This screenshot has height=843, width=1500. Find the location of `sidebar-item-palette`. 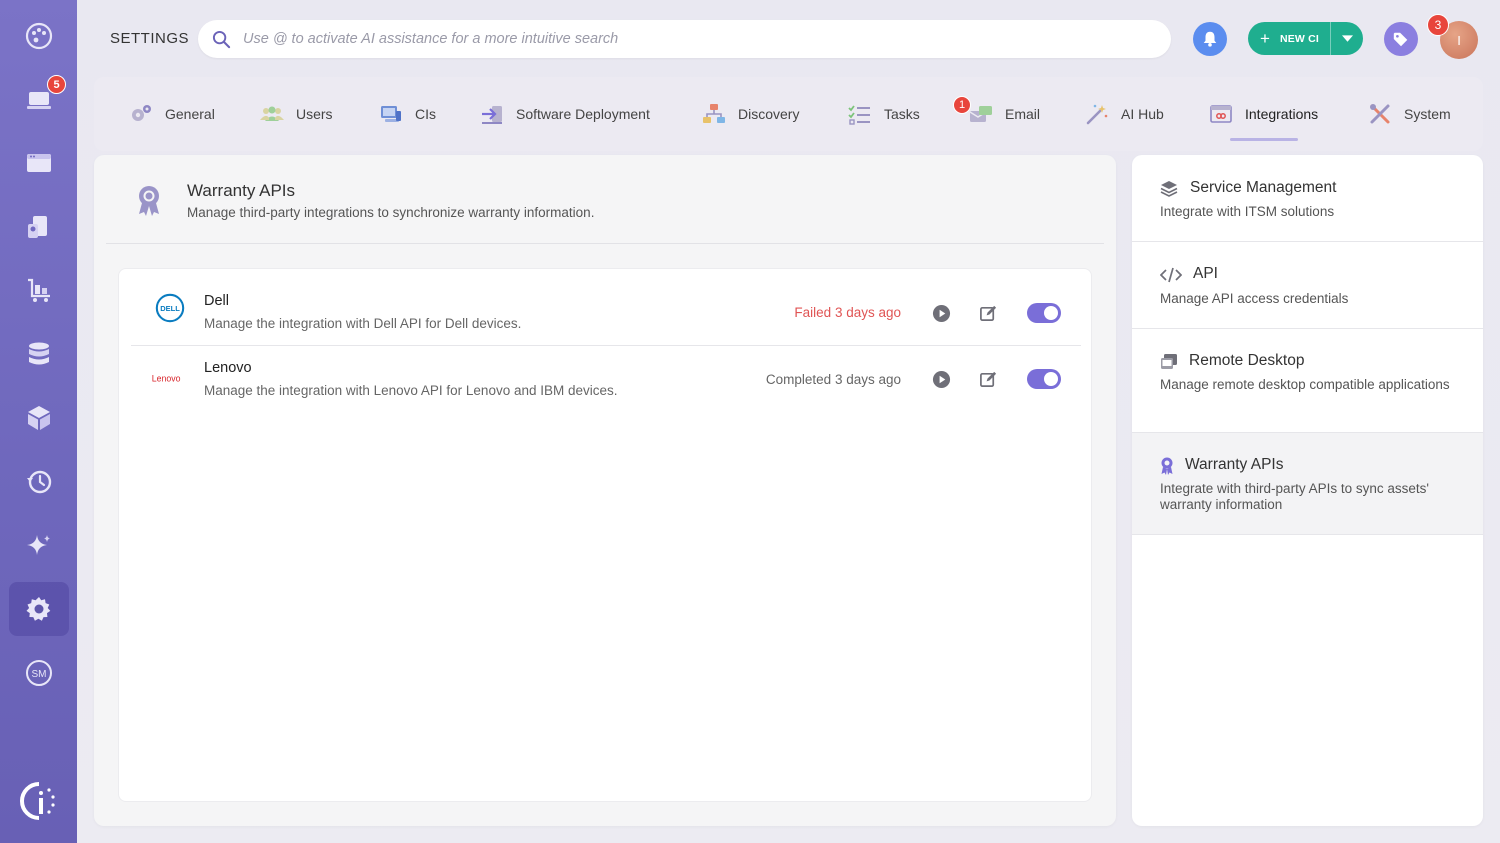

sidebar-item-palette is located at coordinates (39, 36).